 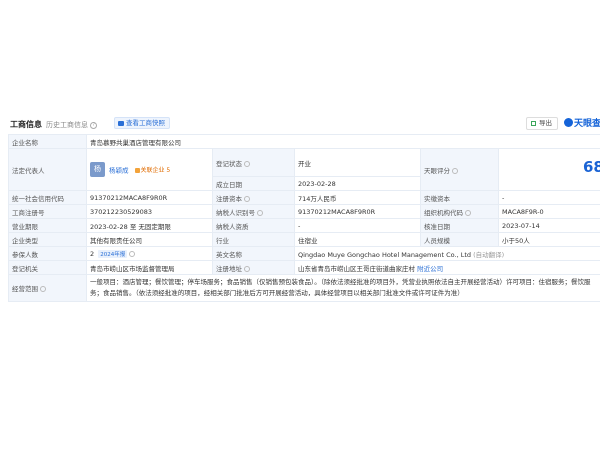 I want to click on tax-qual-value: -, so click(x=357, y=225).